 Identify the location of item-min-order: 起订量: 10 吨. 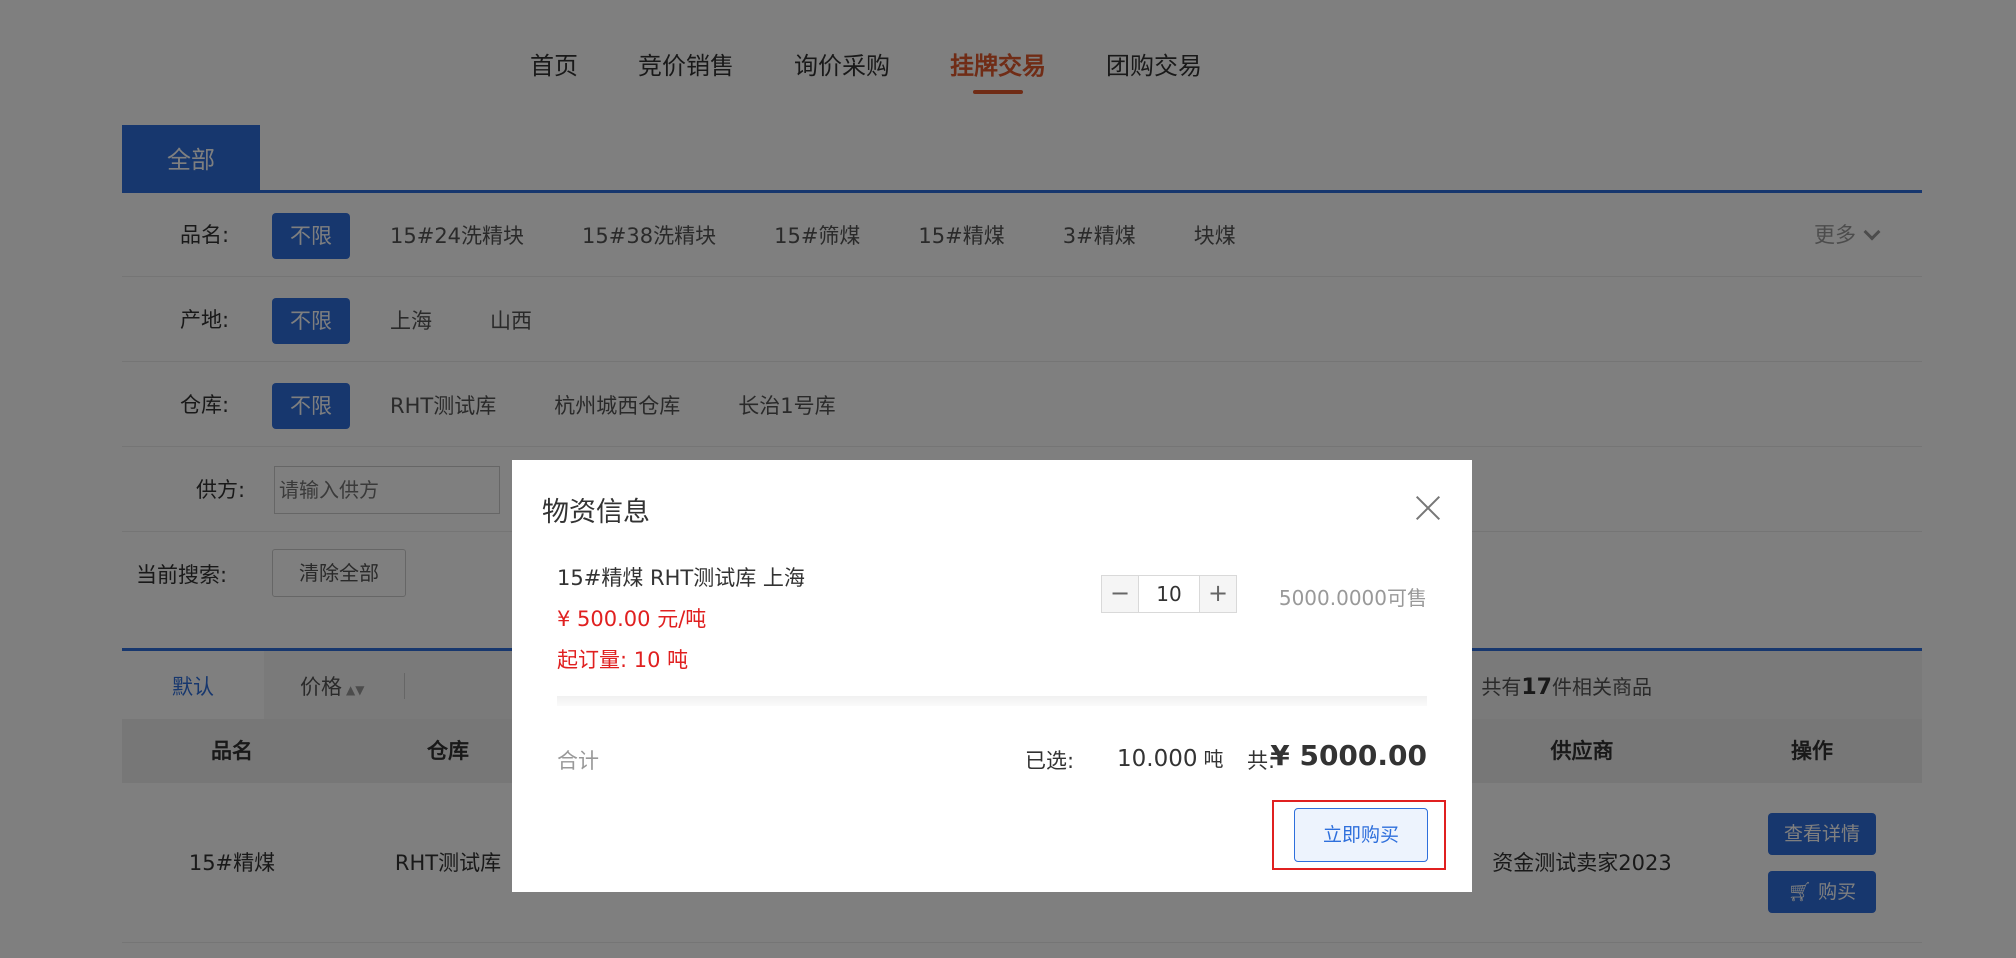
(623, 660).